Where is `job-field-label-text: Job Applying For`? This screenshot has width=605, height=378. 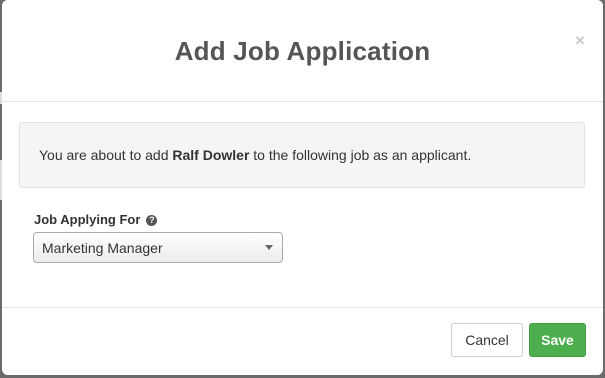
job-field-label-text: Job Applying For is located at coordinates (87, 219).